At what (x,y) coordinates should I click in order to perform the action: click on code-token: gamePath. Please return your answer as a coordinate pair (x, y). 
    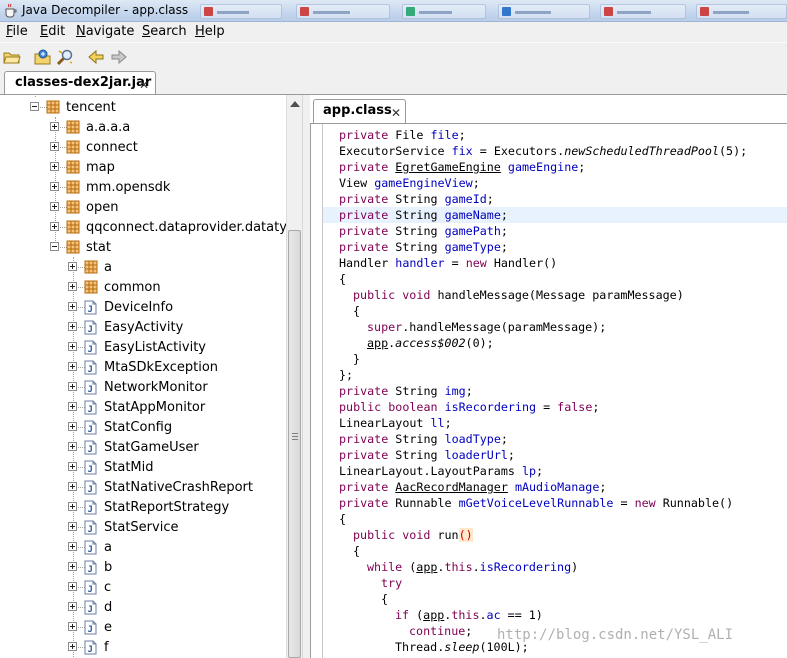
    Looking at the image, I should click on (472, 231).